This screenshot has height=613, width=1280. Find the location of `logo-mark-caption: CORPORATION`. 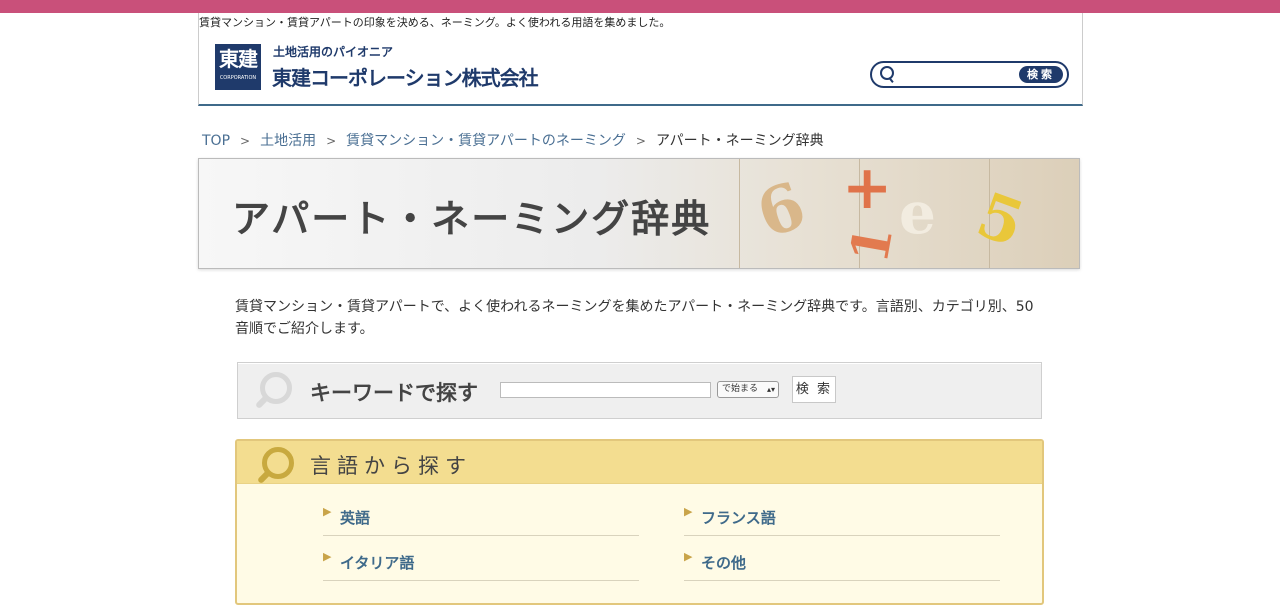

logo-mark-caption: CORPORATION is located at coordinates (238, 78).